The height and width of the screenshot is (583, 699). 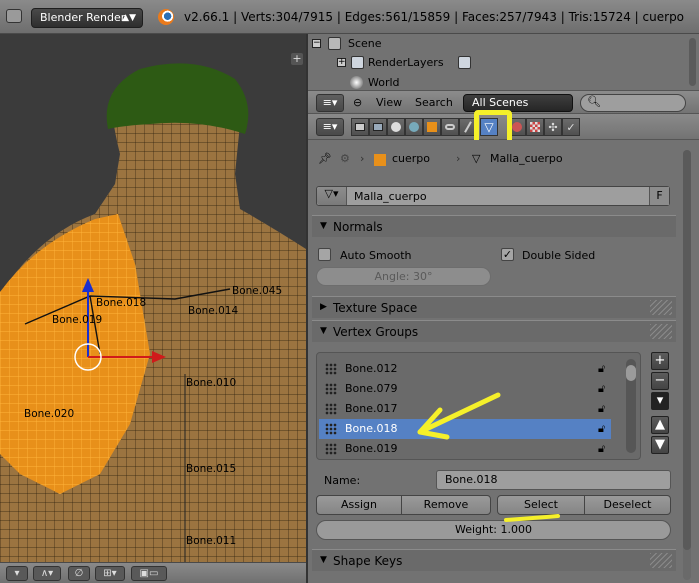 I want to click on annotation-underline, so click(x=532, y=518).